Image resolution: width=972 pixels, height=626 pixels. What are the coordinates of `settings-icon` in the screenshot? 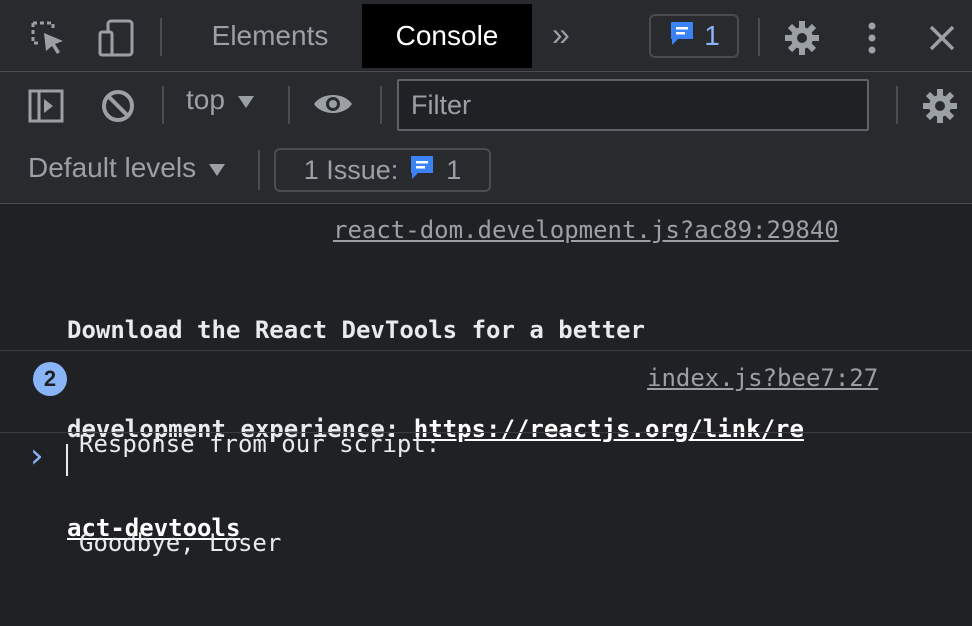 It's located at (802, 38).